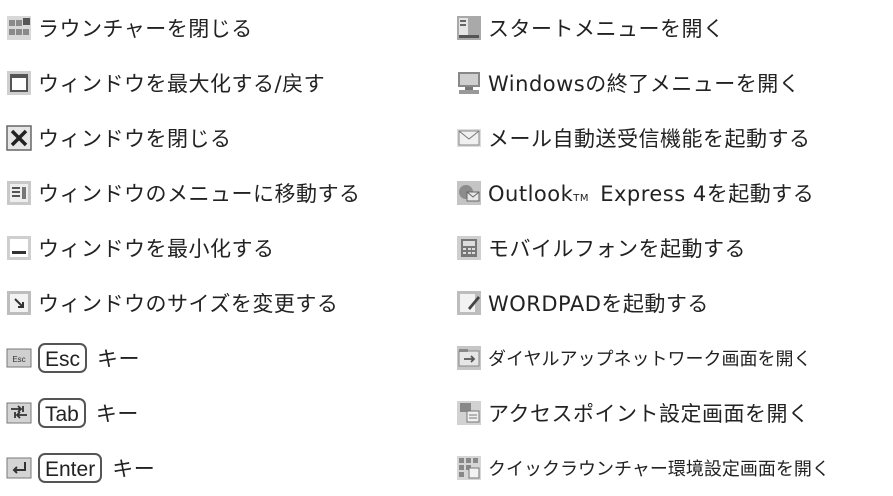 The width and height of the screenshot is (893, 496). I want to click on mail-row: メール自動送受信機能を起動する, so click(674, 137).